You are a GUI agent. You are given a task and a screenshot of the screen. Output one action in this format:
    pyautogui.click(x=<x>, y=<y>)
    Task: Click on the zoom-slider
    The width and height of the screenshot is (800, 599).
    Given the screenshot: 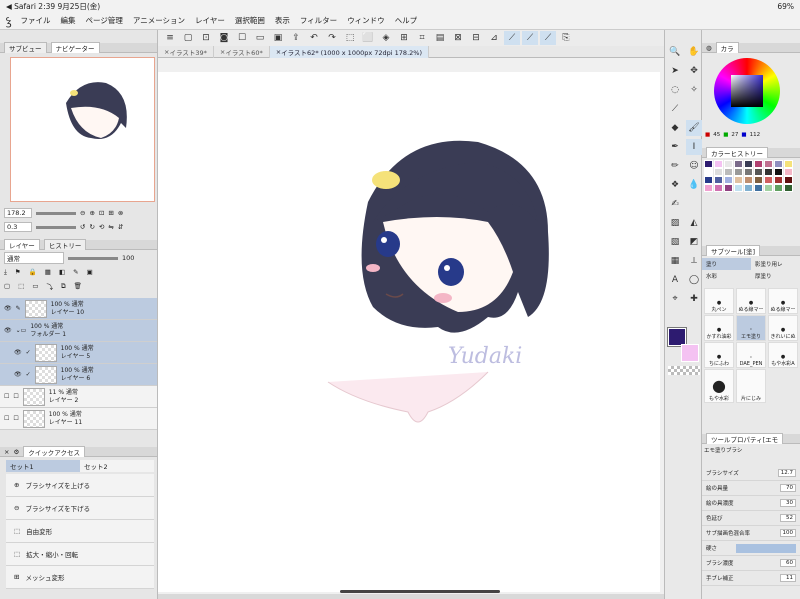 What is the action you would take?
    pyautogui.click(x=56, y=213)
    